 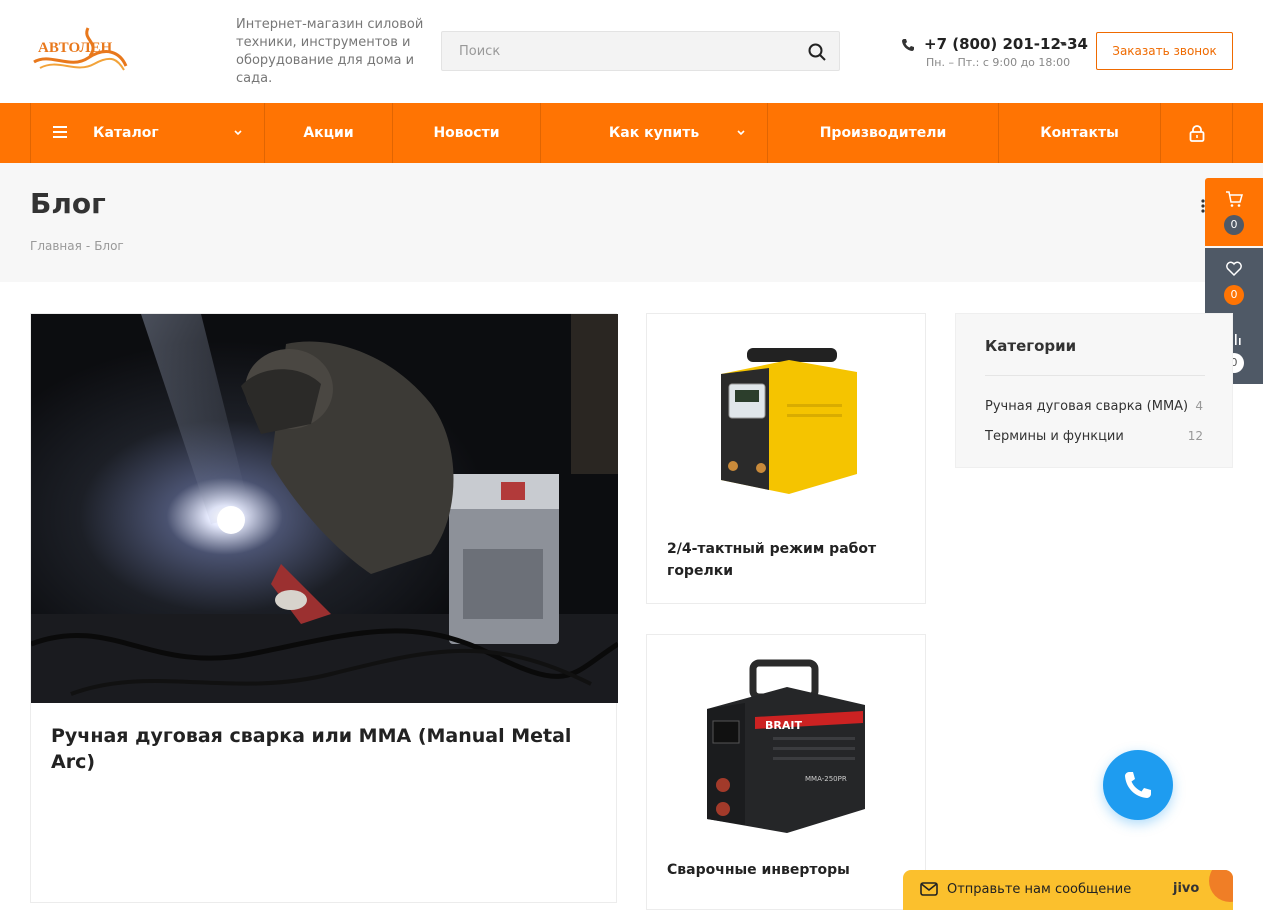 I want to click on breadcrumb-home: Главная, so click(x=56, y=246).